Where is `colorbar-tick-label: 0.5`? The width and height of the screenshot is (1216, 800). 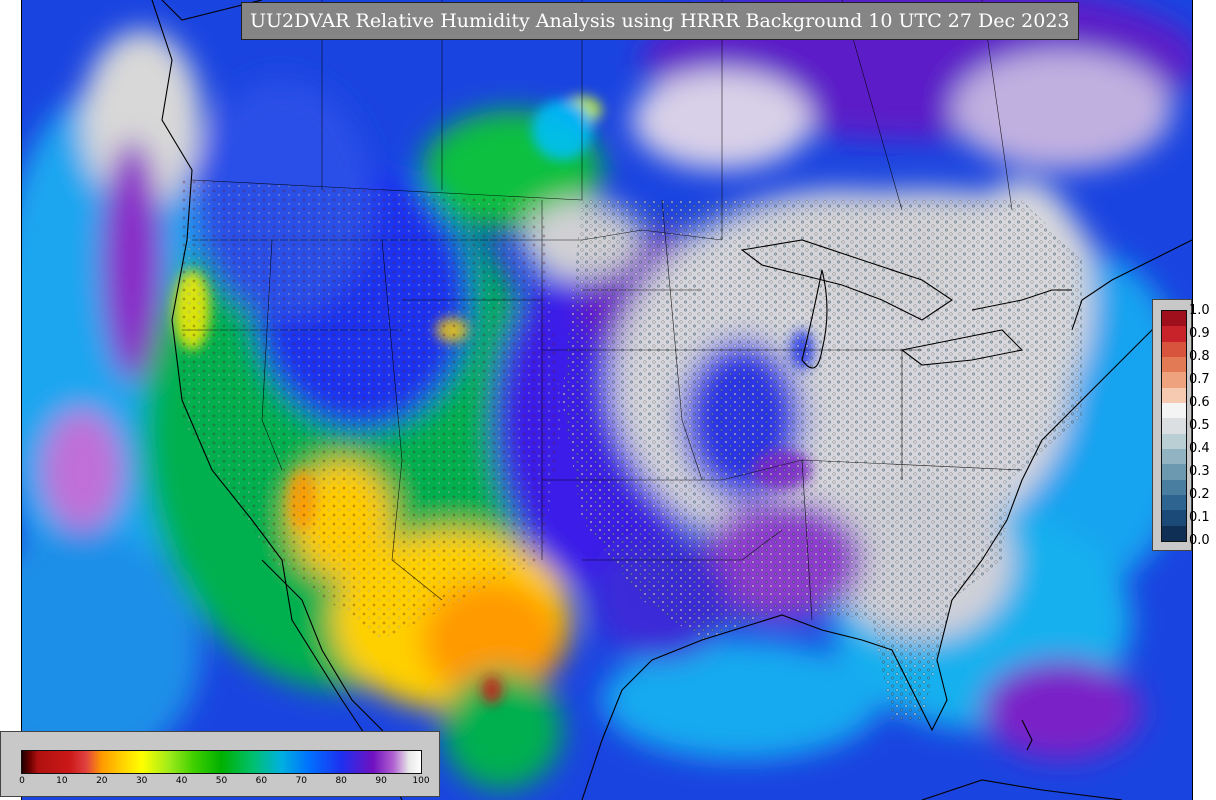 colorbar-tick-label: 0.5 is located at coordinates (1199, 425).